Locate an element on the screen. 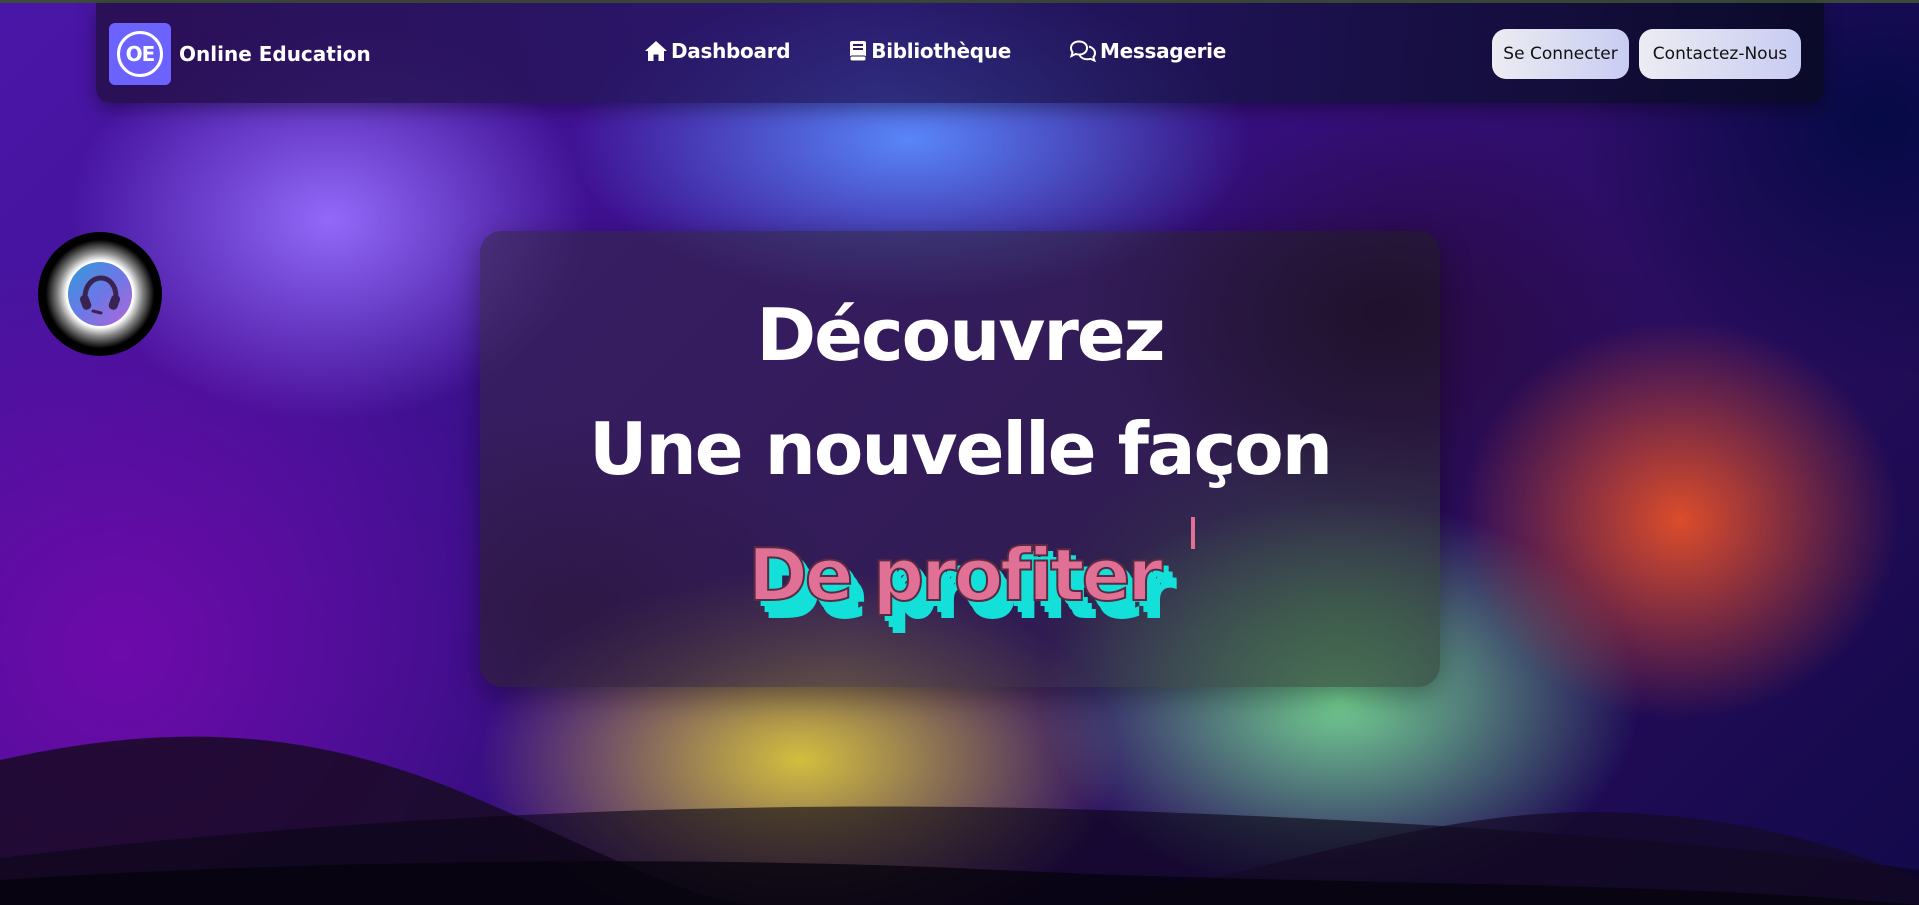  login-button: Se Connecter is located at coordinates (1560, 54).